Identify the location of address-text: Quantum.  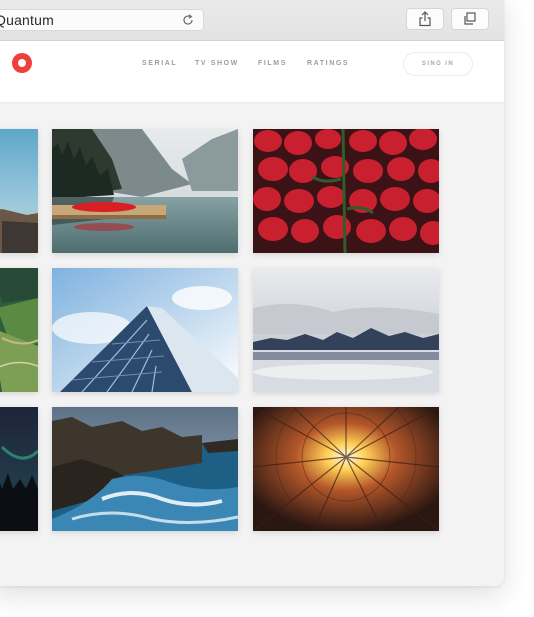
(27, 20).